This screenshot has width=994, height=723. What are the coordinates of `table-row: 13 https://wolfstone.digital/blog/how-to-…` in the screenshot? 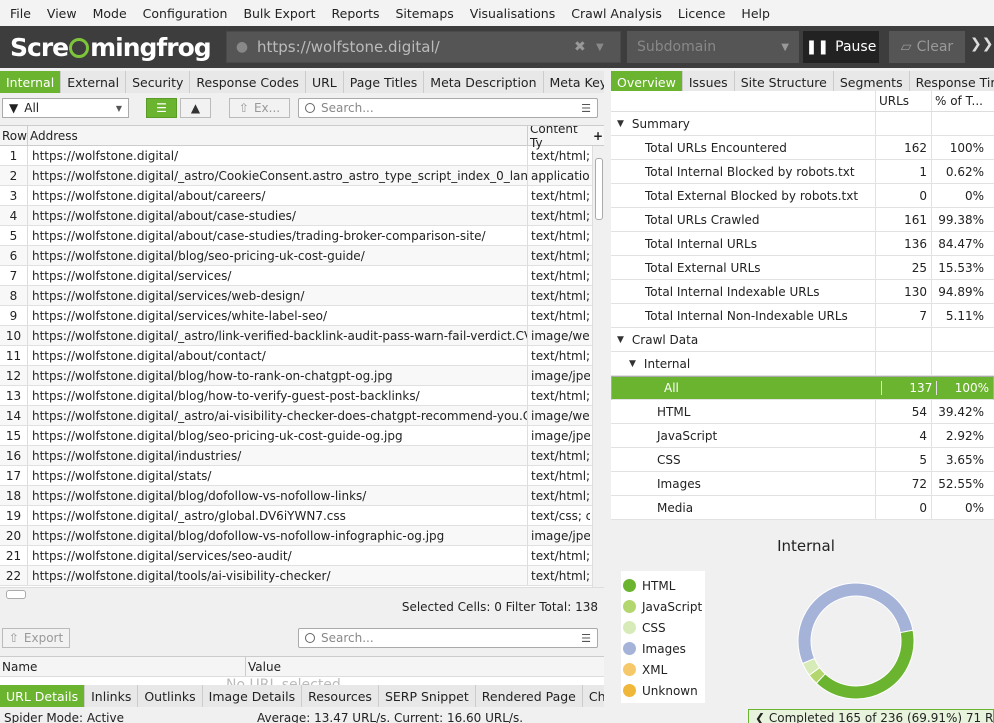 It's located at (302, 396).